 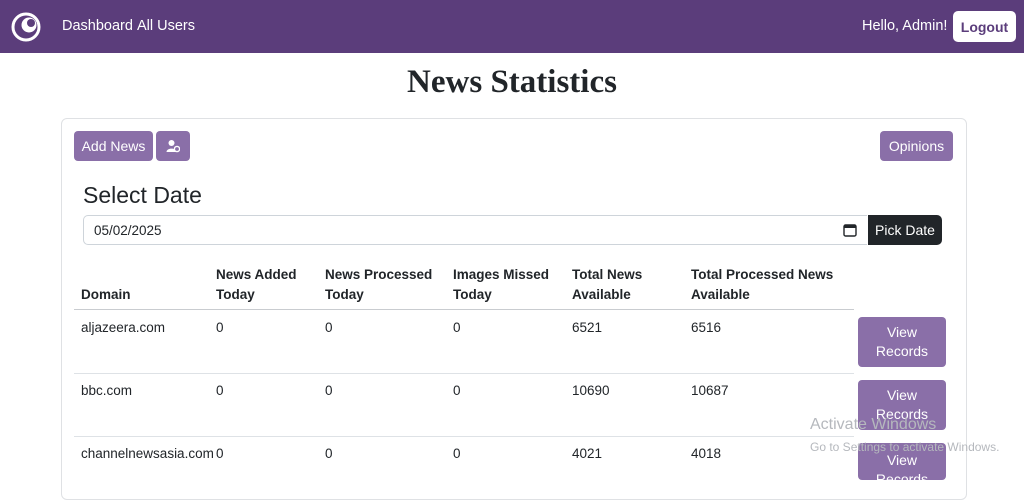 I want to click on cell-total-processed: 4018, so click(x=706, y=453).